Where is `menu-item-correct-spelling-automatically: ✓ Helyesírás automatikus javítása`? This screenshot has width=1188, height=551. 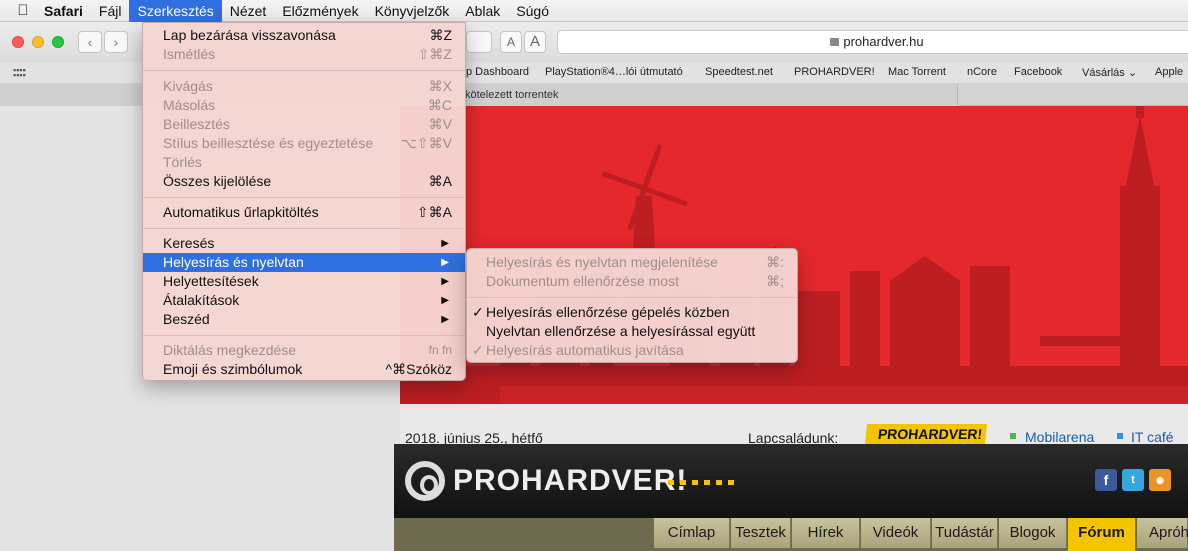
menu-item-correct-spelling-automatically: ✓ Helyesírás automatikus javítása is located at coordinates (578, 350).